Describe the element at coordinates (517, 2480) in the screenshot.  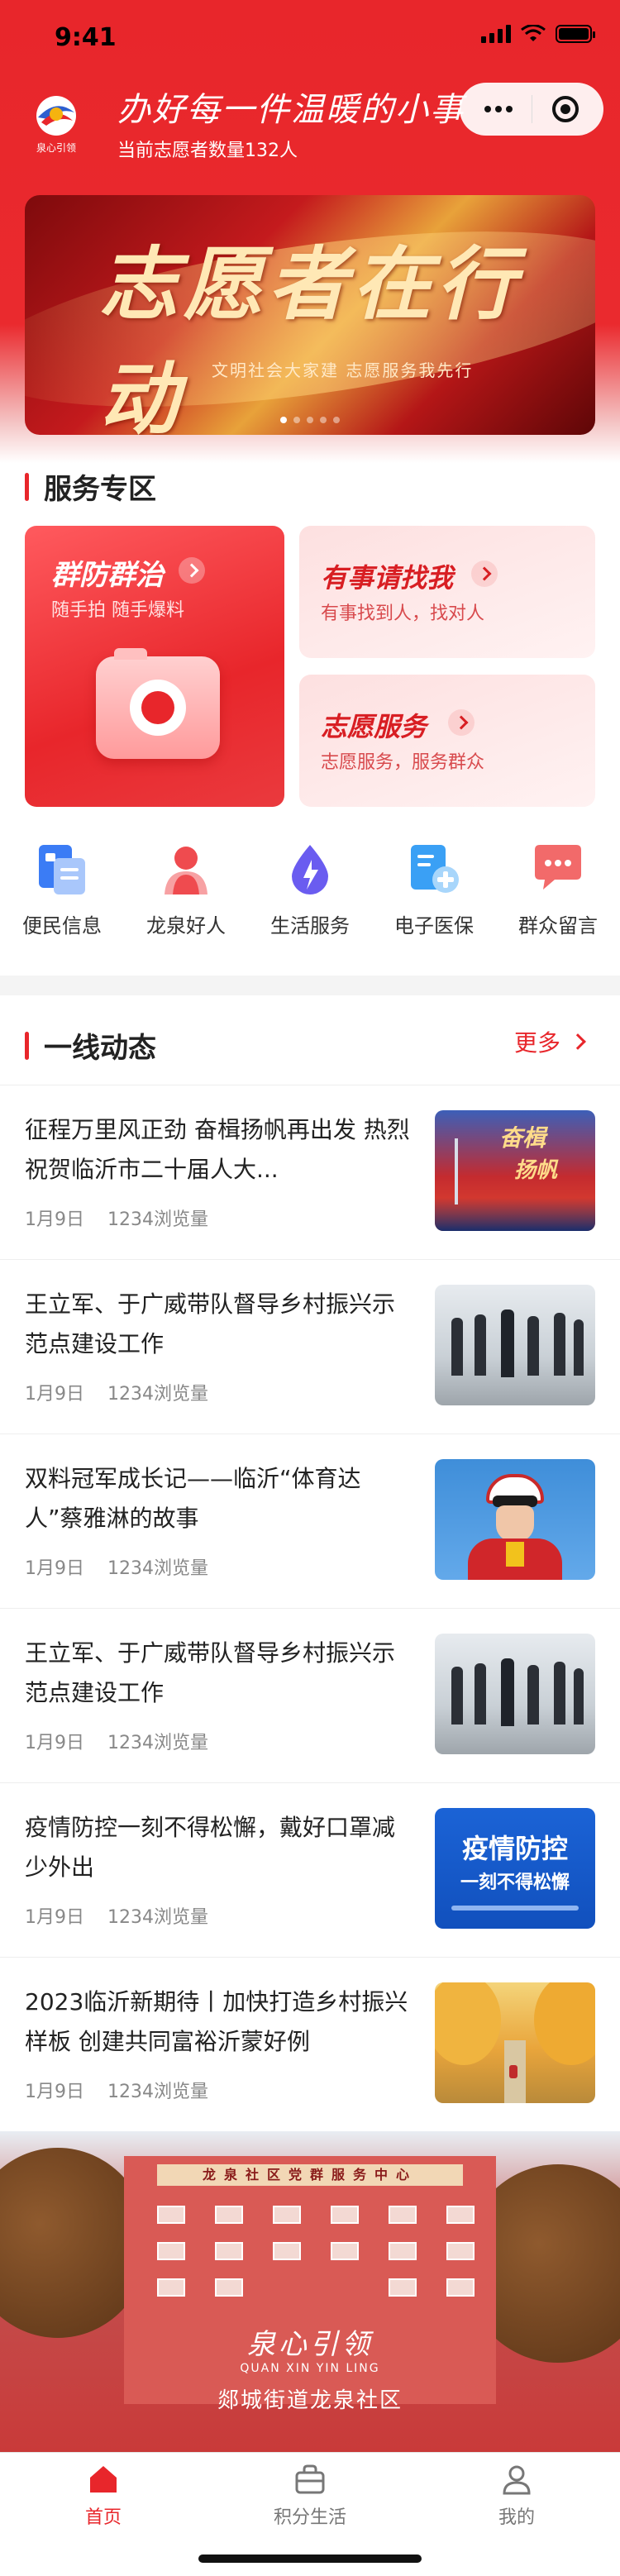
I see `user-icon` at that location.